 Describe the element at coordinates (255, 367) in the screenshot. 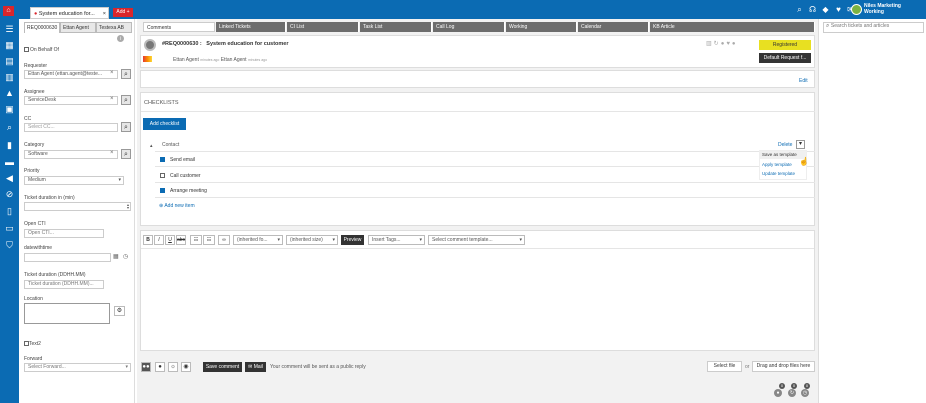

I see `mail-button: ✉ Mail` at that location.